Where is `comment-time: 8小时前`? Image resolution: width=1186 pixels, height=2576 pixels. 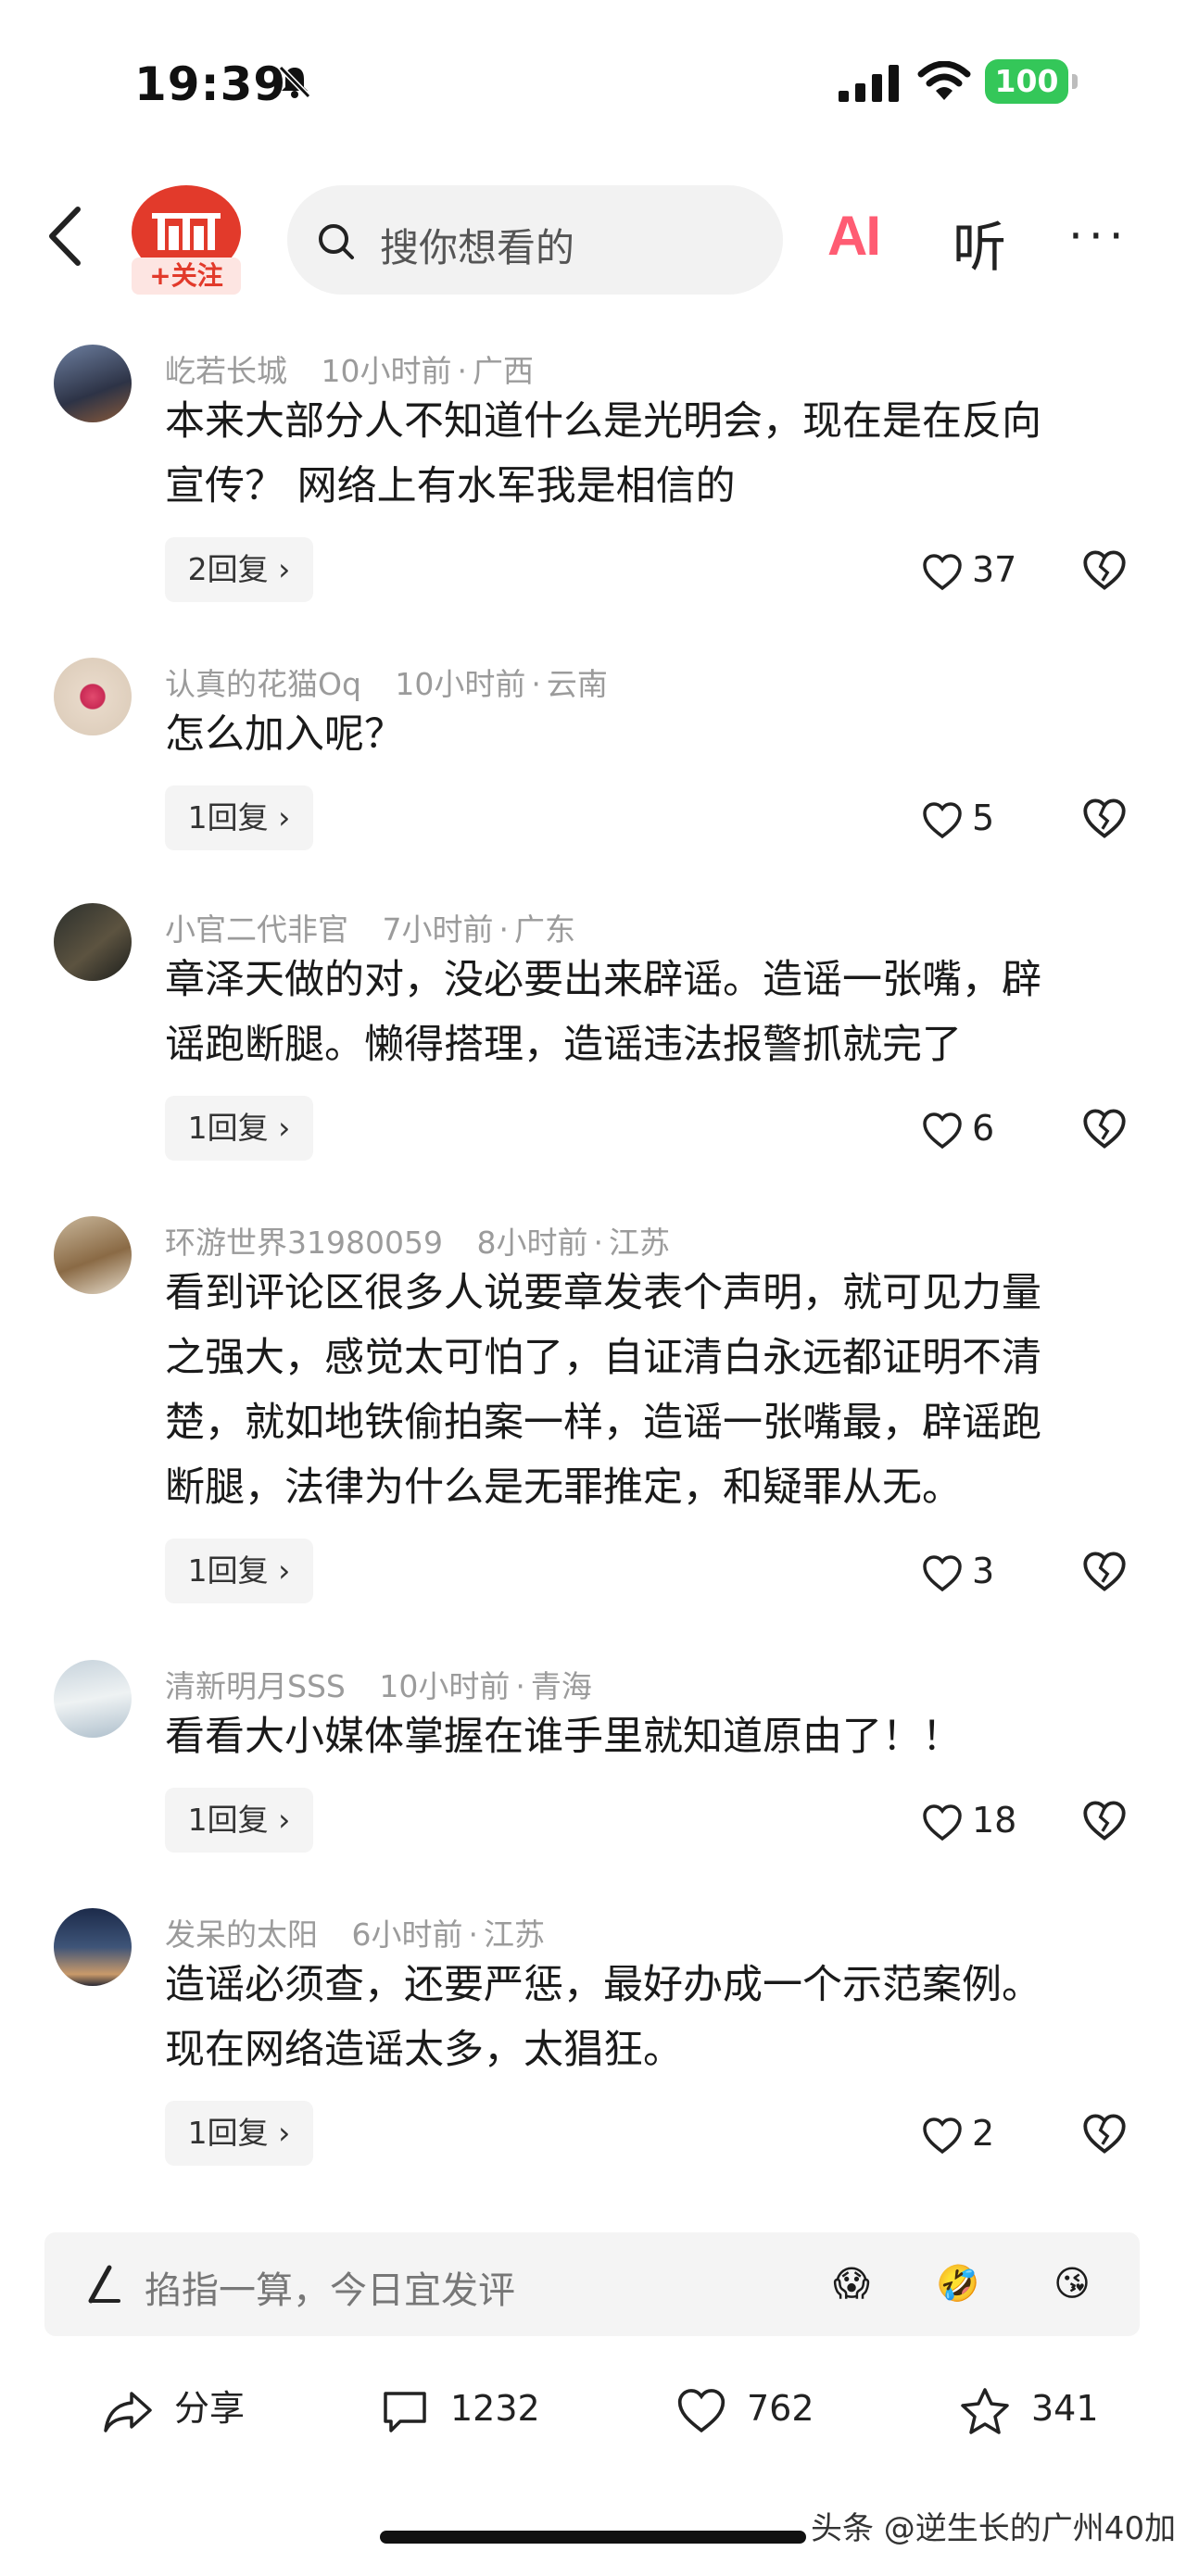 comment-time: 8小时前 is located at coordinates (532, 1243).